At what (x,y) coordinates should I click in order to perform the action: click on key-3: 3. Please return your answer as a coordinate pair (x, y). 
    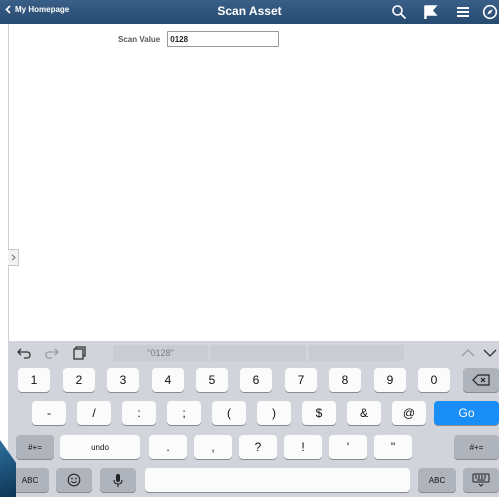
    Looking at the image, I should click on (123, 380).